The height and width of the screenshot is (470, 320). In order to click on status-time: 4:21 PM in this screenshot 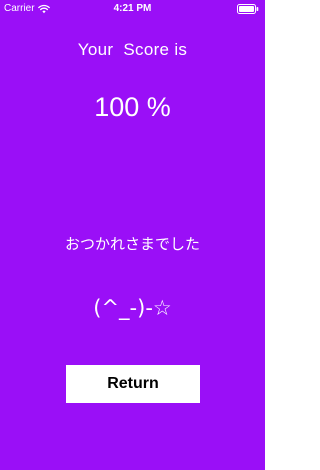, I will do `click(132, 8)`.